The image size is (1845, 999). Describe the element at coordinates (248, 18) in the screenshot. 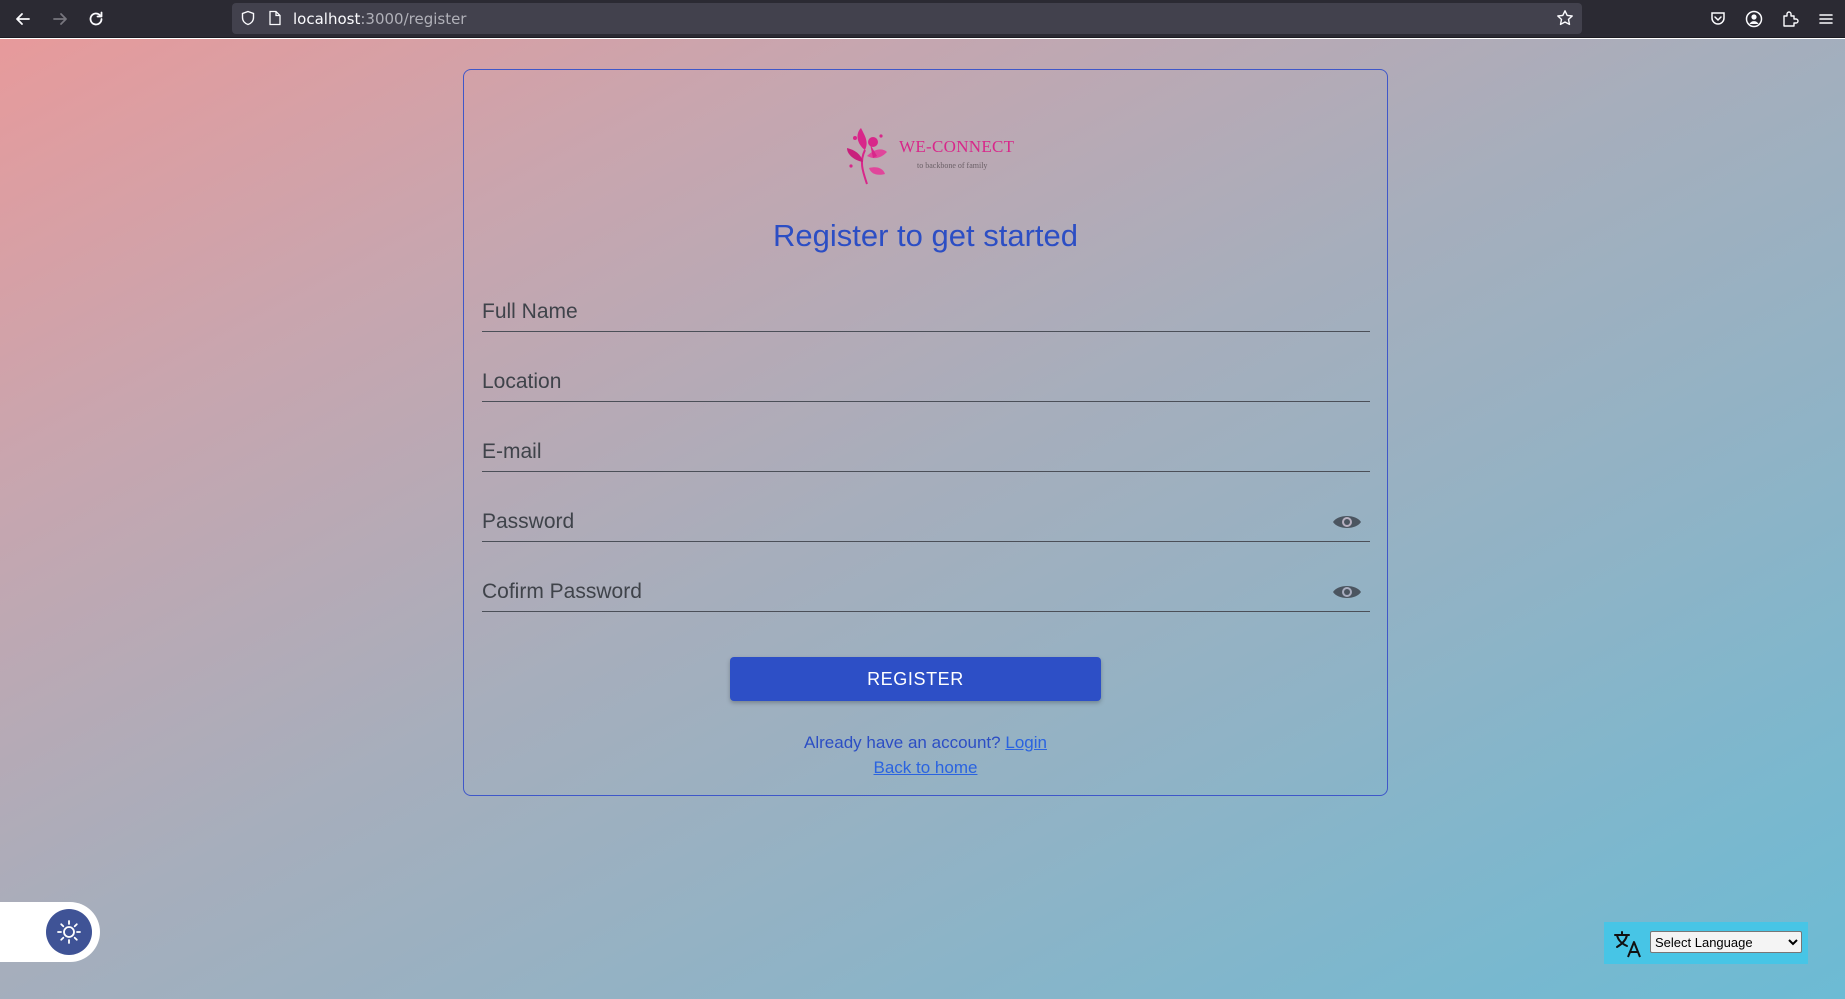

I see `shield-icon` at that location.